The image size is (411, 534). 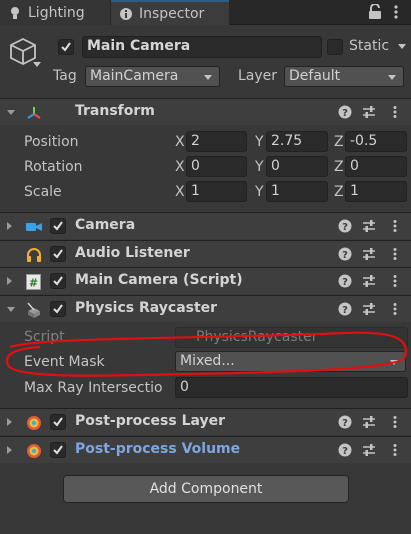 I want to click on script-title: Main Camera (Script), so click(x=159, y=280).